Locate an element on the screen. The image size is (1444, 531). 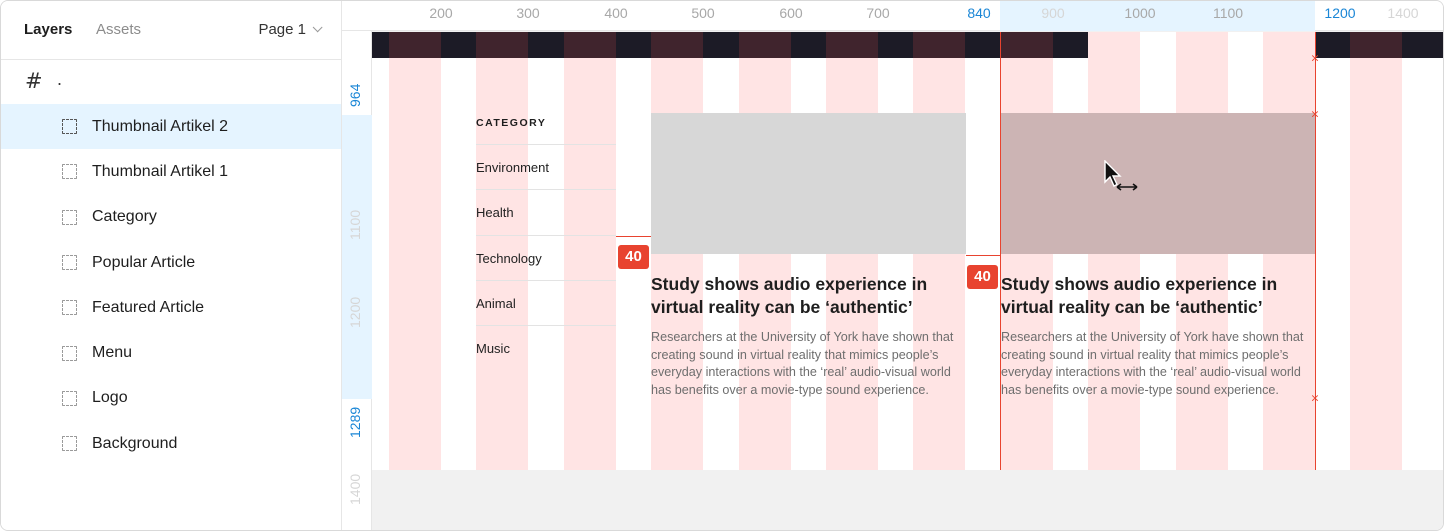
category-item: Health is located at coordinates (546, 211).